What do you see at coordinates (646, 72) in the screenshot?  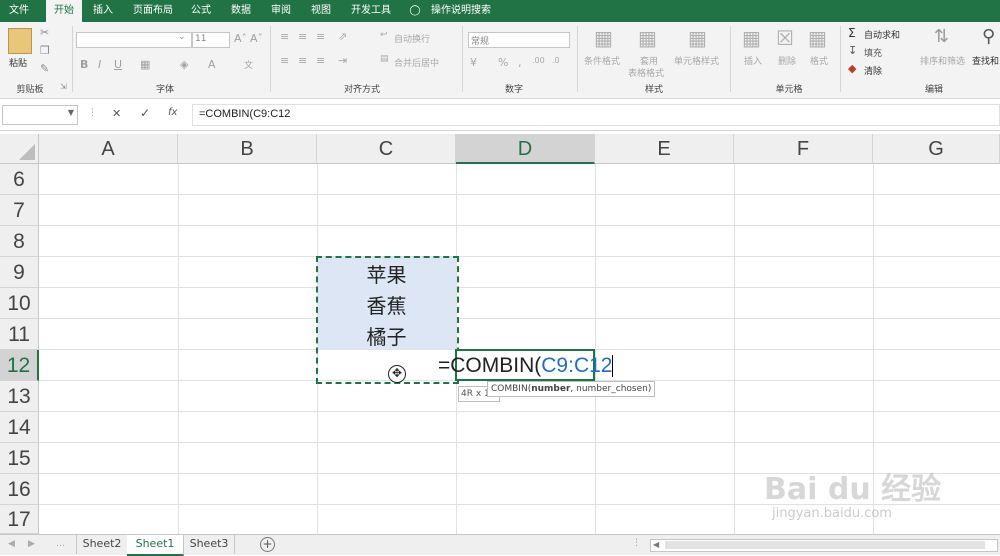 I see `format-table-label-2: 表格格式` at bounding box center [646, 72].